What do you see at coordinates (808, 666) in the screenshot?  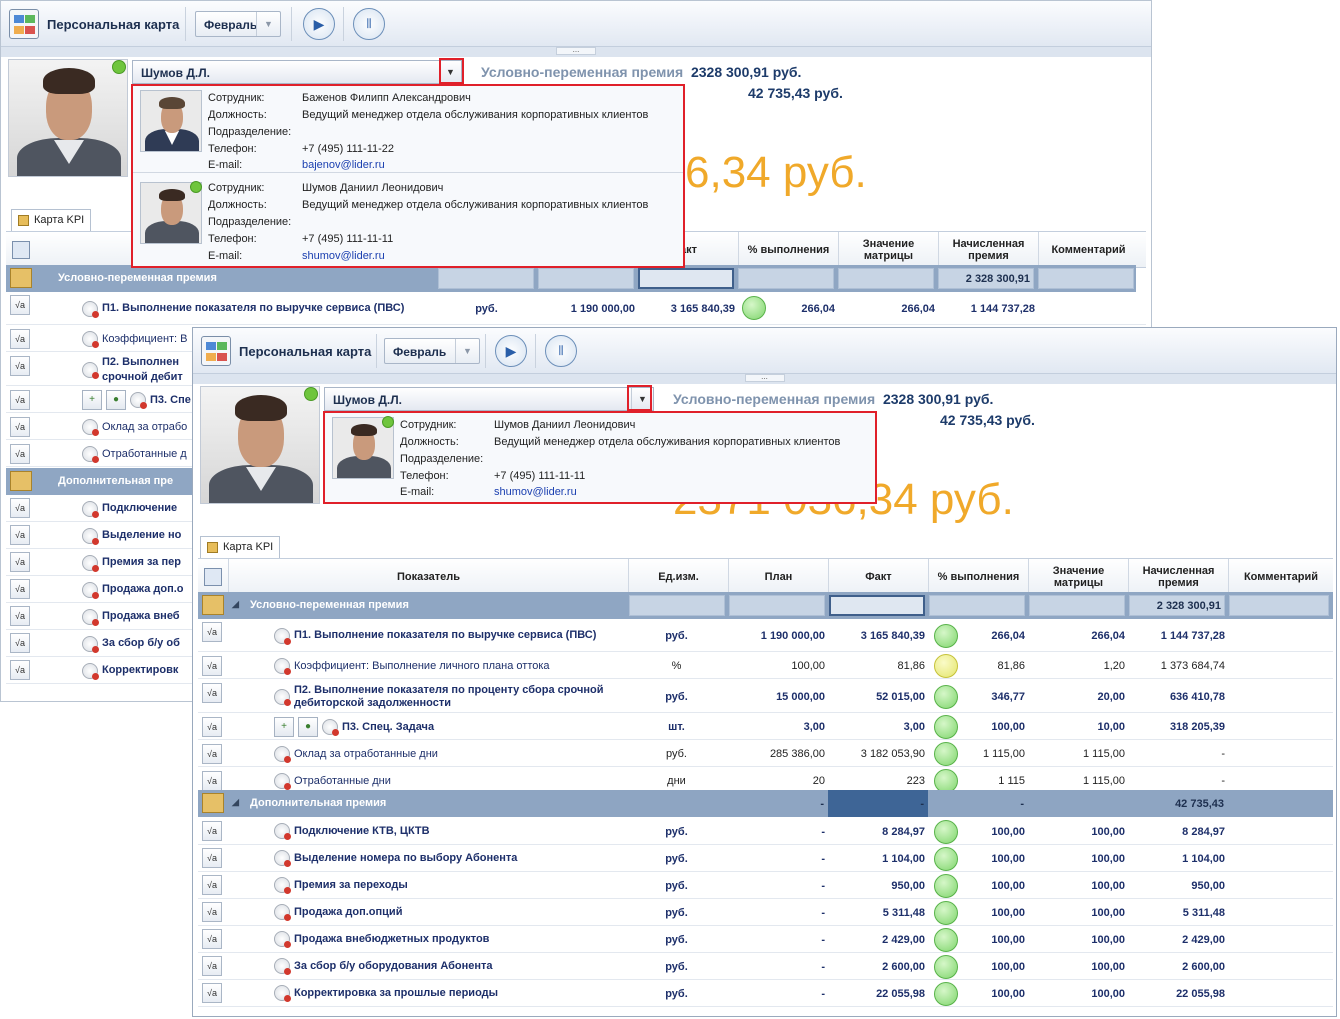 I see `cell-plan: 100,00` at bounding box center [808, 666].